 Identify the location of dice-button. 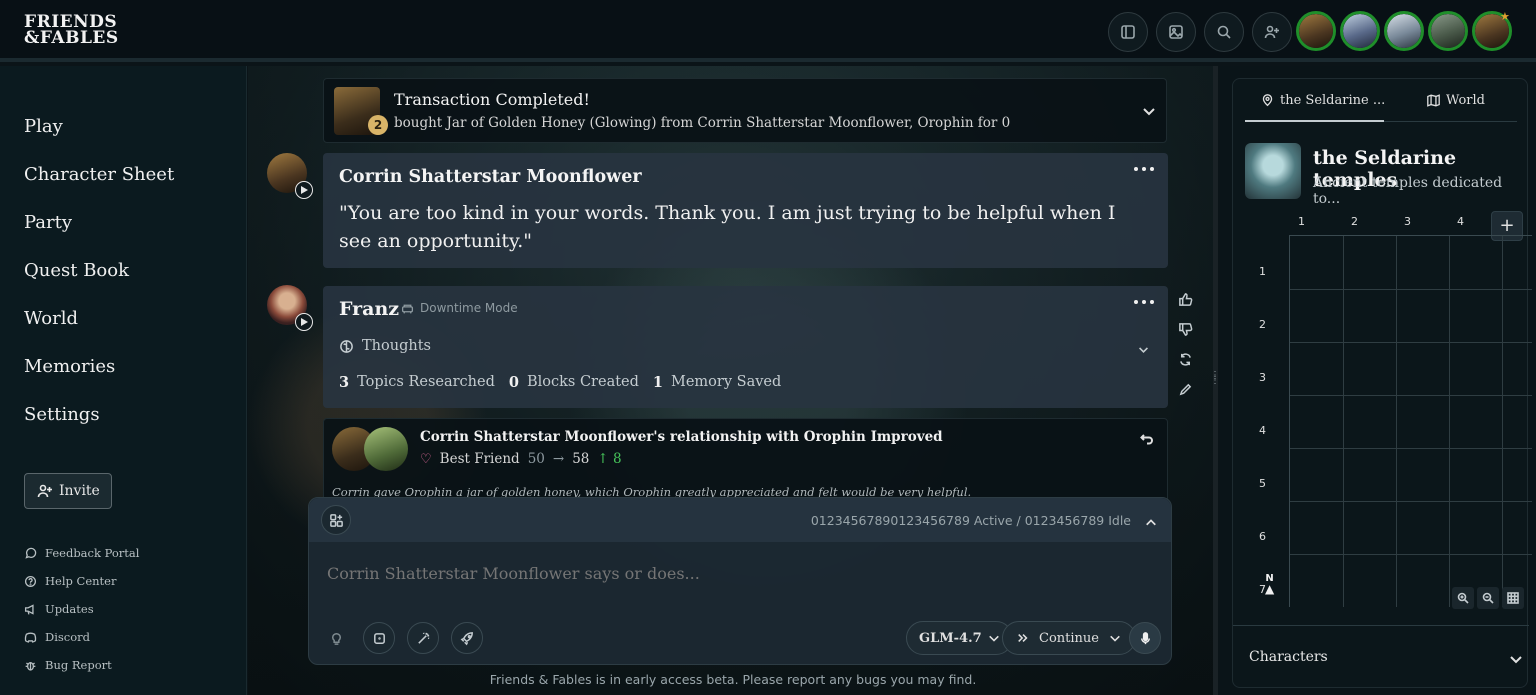
(379, 638).